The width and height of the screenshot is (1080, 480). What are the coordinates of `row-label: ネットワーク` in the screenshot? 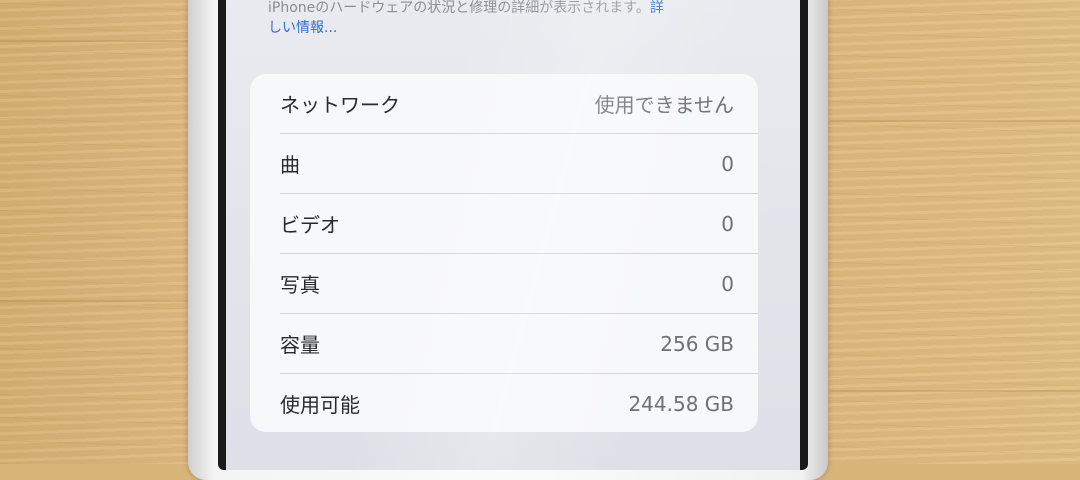 It's located at (340, 105).